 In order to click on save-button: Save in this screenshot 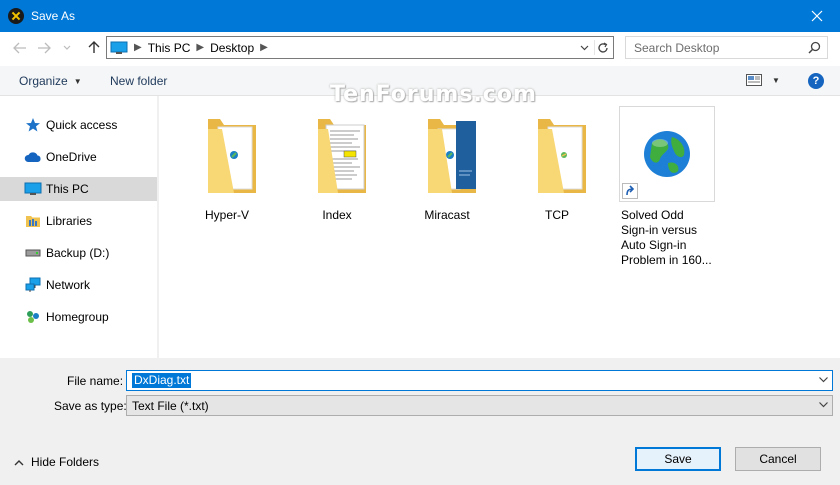, I will do `click(678, 459)`.